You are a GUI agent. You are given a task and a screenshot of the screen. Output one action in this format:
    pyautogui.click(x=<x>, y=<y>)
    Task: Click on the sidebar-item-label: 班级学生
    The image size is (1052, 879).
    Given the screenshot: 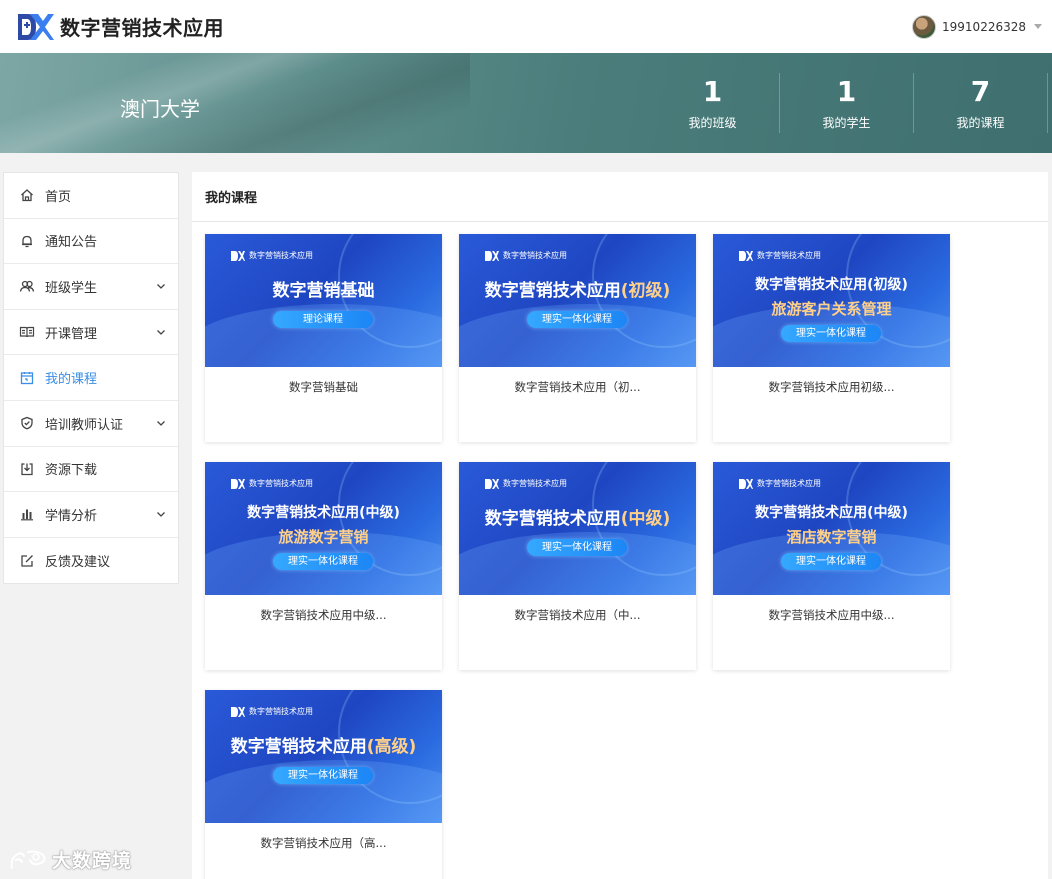 What is the action you would take?
    pyautogui.click(x=71, y=288)
    